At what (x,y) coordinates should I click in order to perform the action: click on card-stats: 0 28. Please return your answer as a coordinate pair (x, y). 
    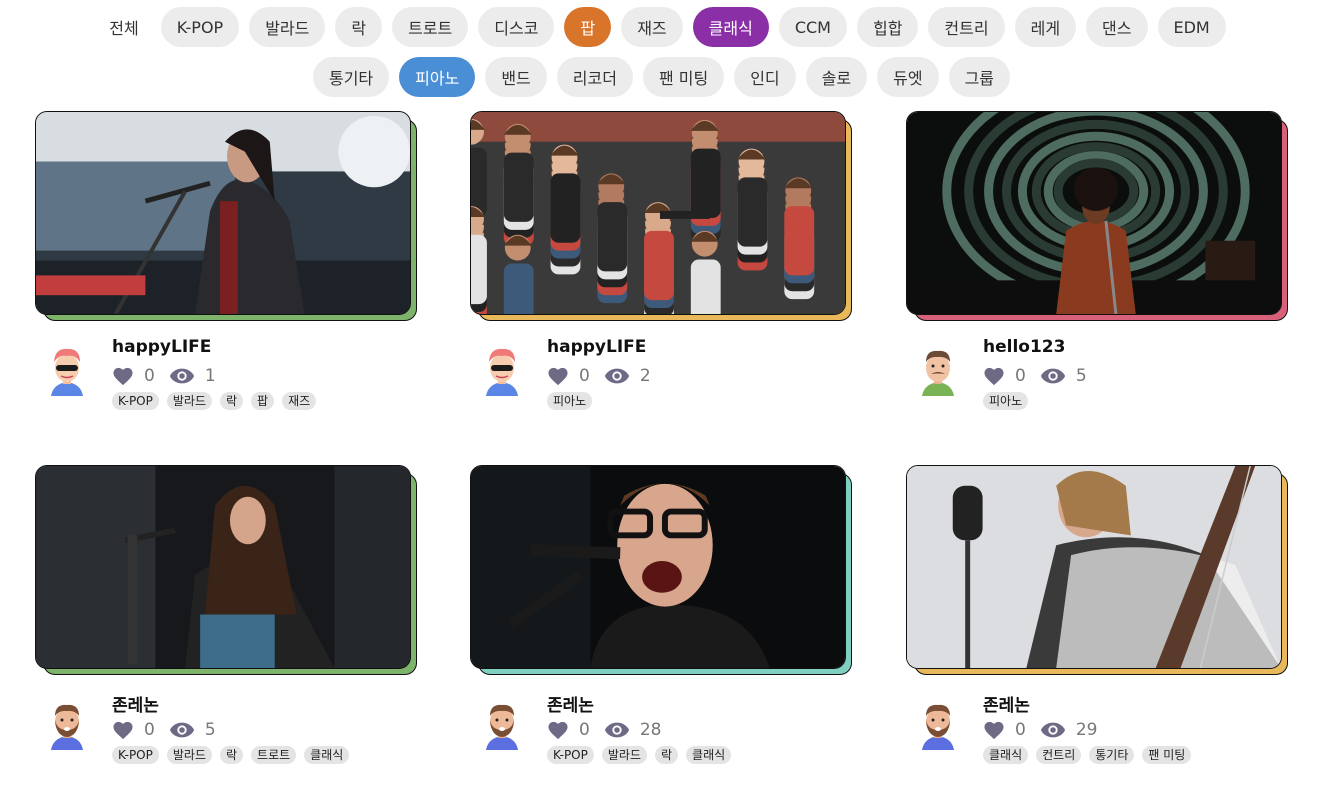
    Looking at the image, I should click on (609, 730).